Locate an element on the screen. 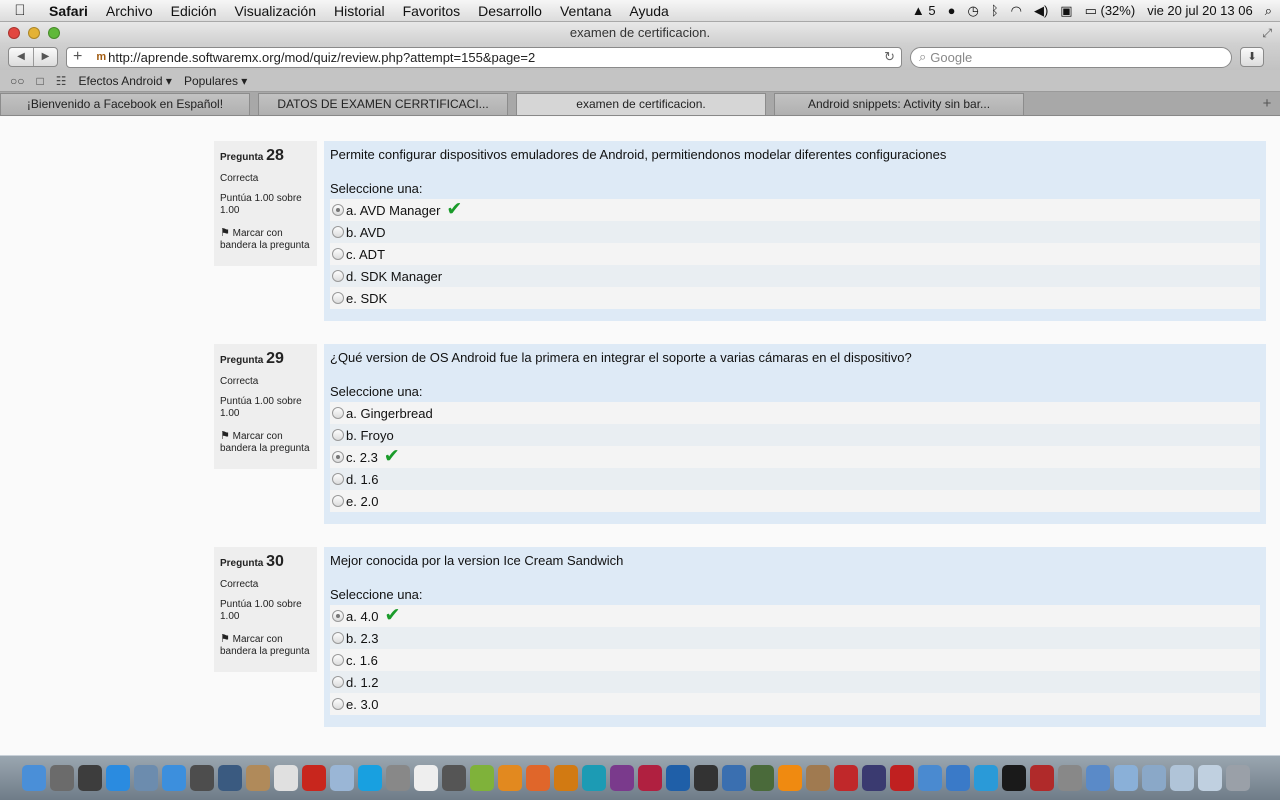 The width and height of the screenshot is (1280, 800). fullscreen-icon: ⤢ is located at coordinates (1267, 33).